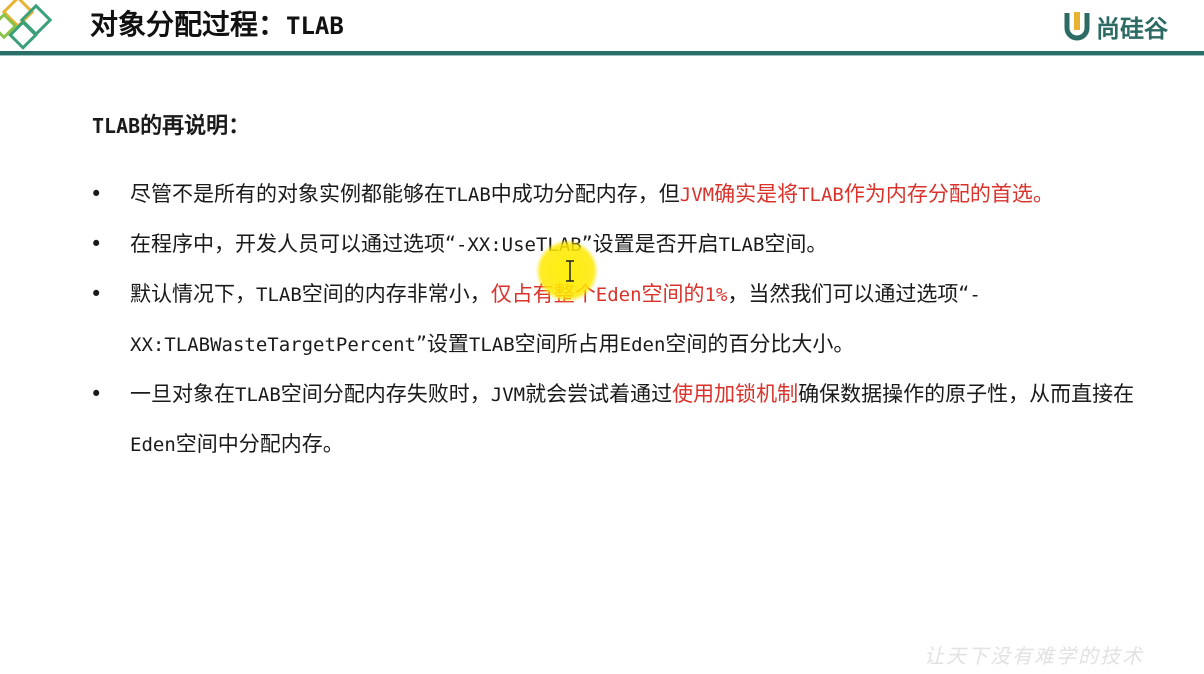  Describe the element at coordinates (195, 126) in the screenshot. I see `heading-text: 的再说明：` at that location.